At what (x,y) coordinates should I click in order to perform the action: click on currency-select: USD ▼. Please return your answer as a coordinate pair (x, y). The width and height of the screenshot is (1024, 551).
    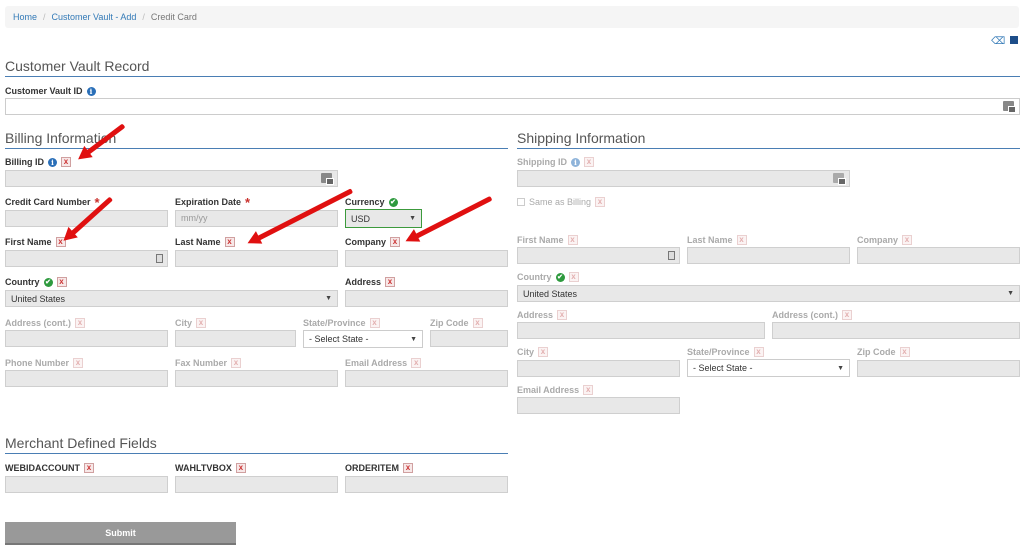
    Looking at the image, I should click on (383, 218).